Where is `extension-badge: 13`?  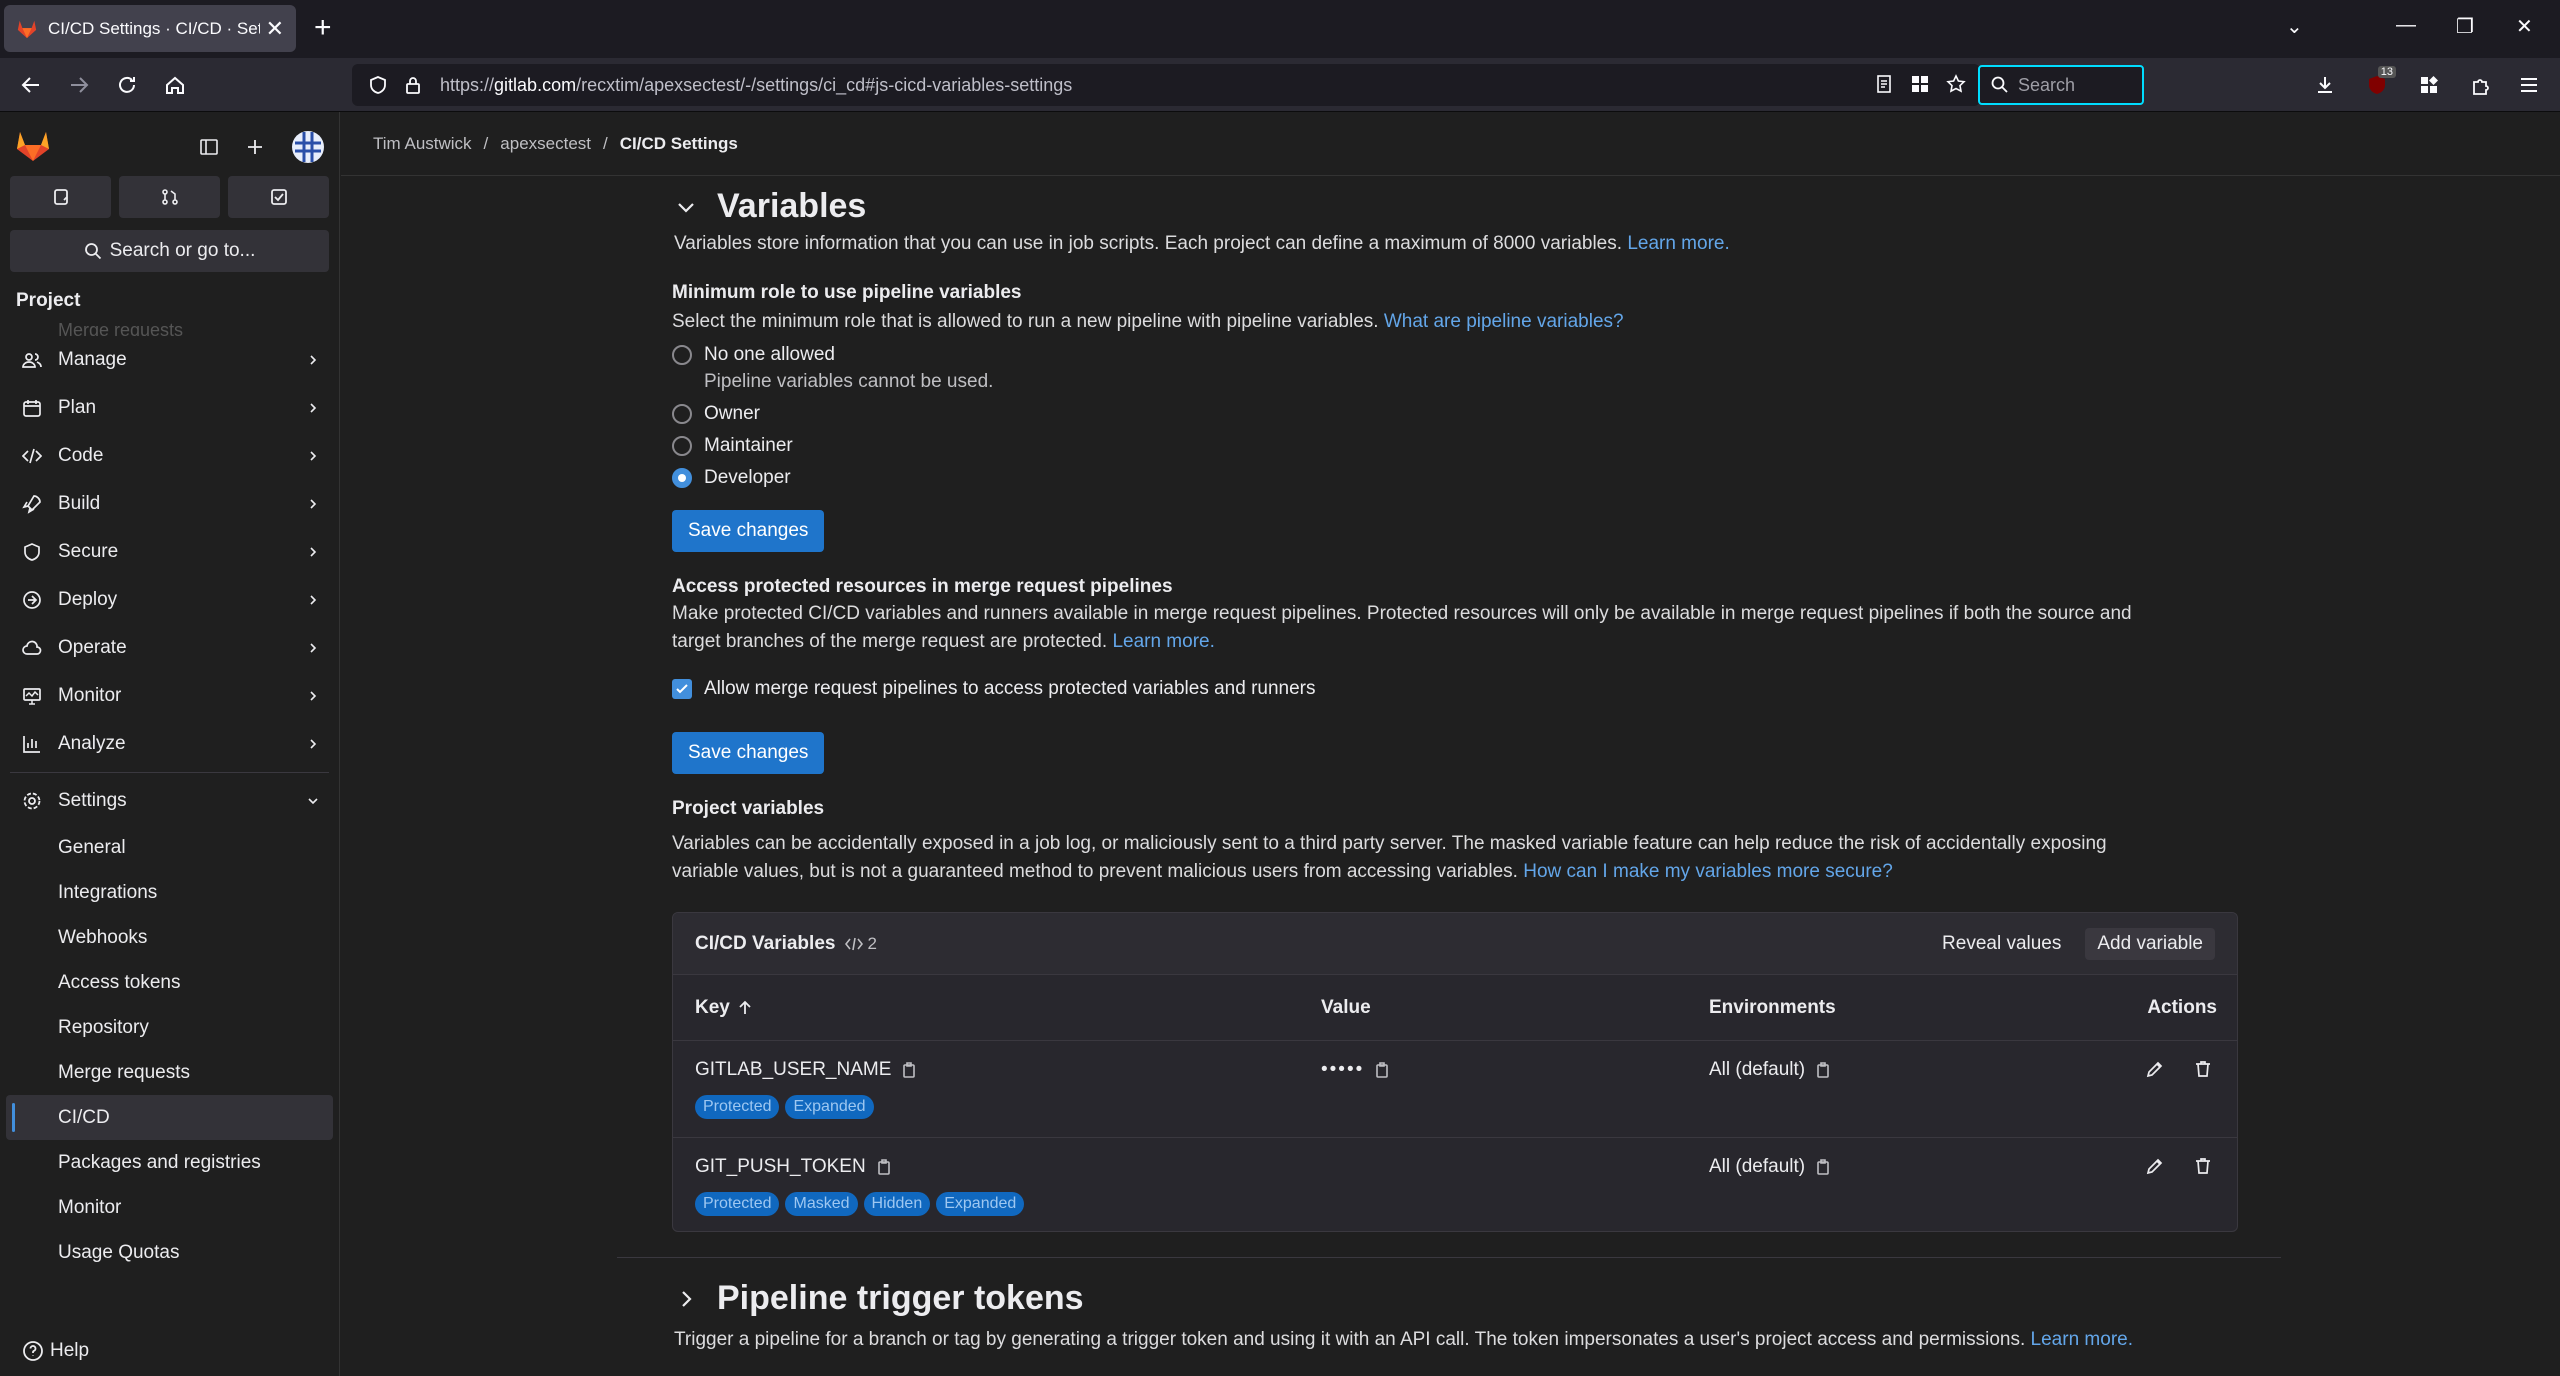 extension-badge: 13 is located at coordinates (2386, 72).